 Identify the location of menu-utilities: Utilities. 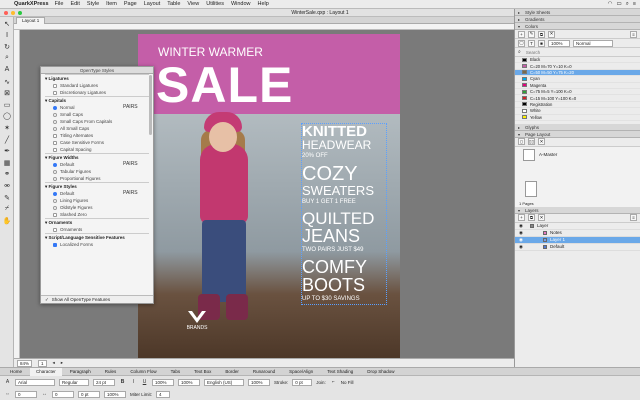
(215, 4).